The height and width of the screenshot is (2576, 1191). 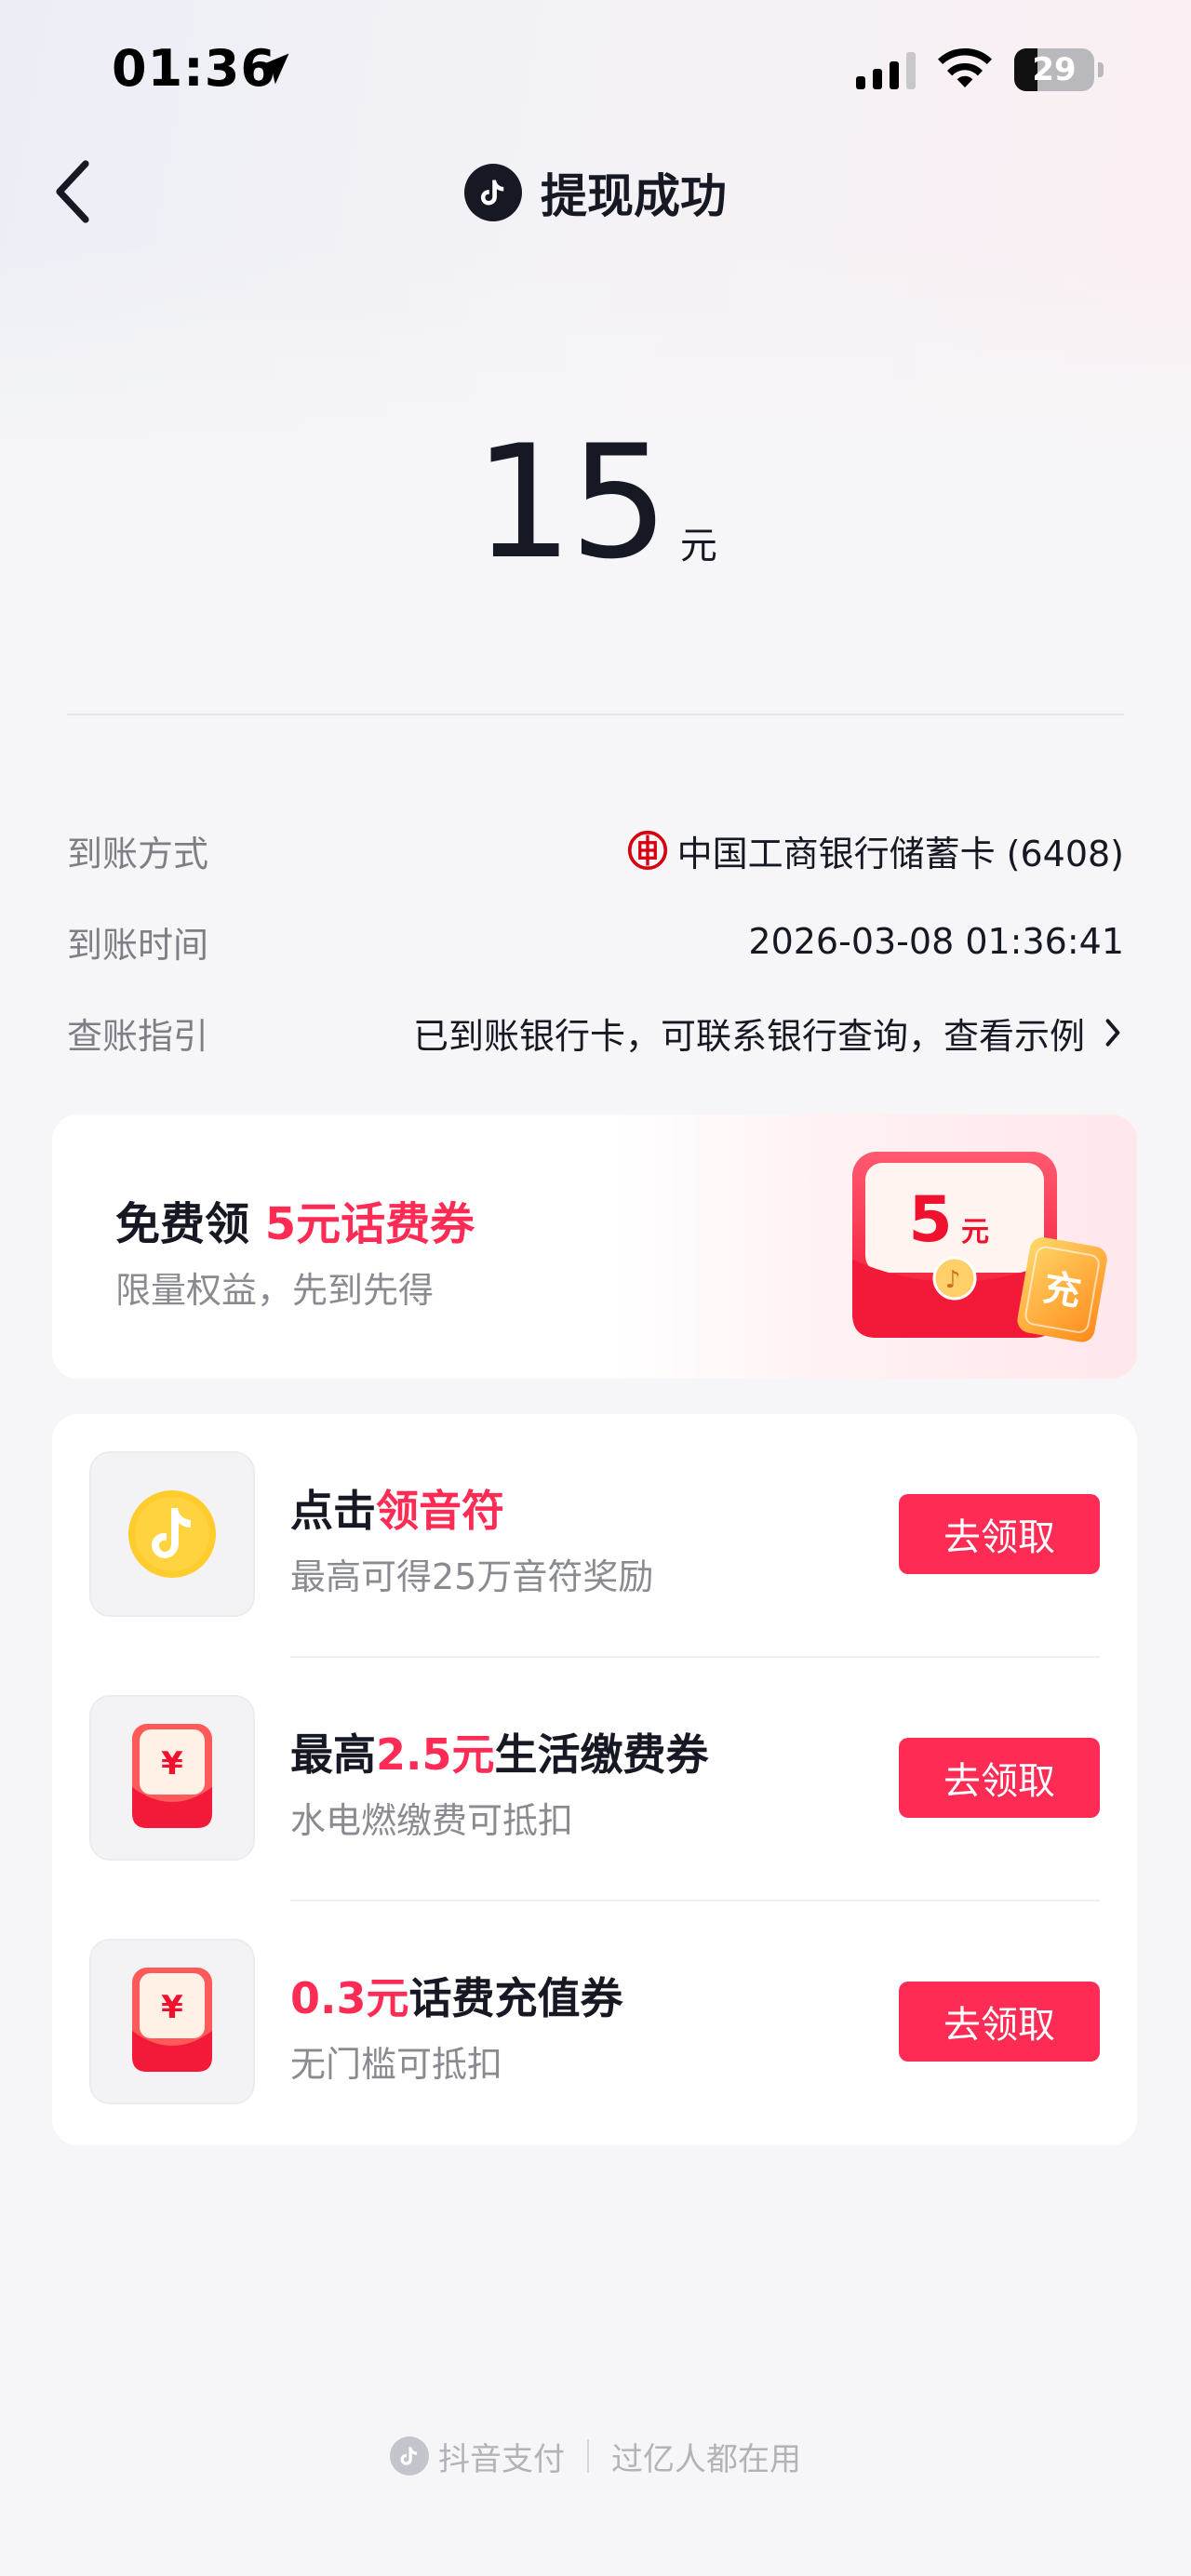 I want to click on promo-title-highlight: 5元话费券, so click(x=369, y=1224).